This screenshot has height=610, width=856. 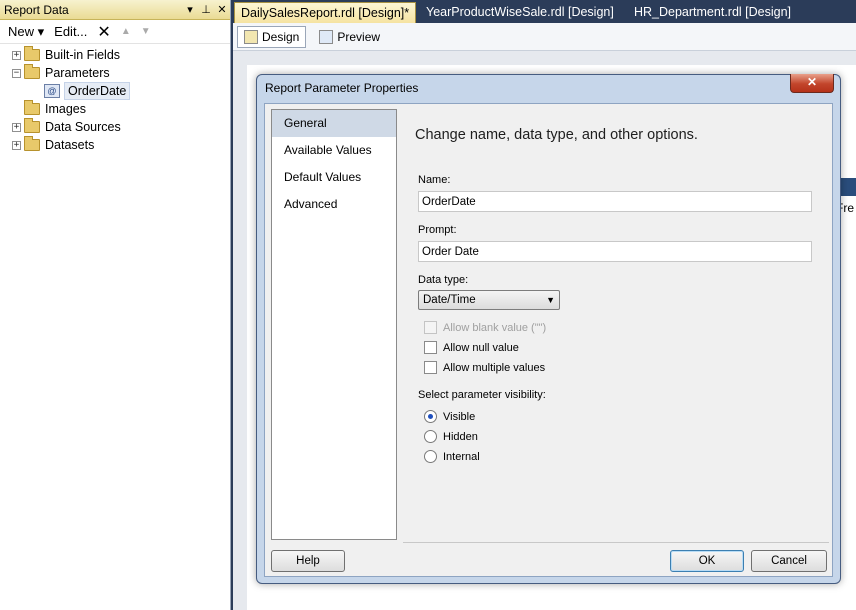 I want to click on prompt-field, so click(x=615, y=251).